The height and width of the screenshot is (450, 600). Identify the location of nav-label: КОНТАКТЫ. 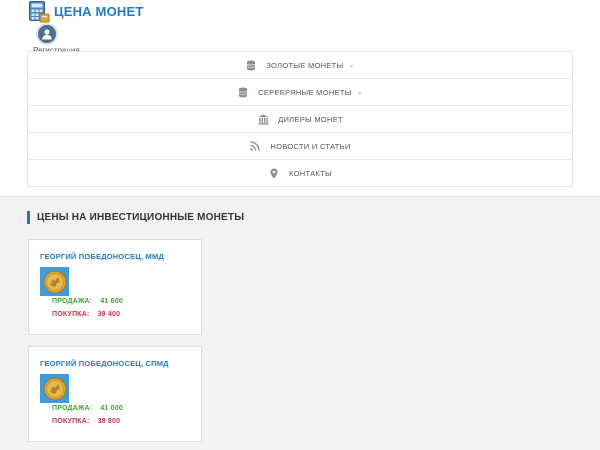
(310, 173).